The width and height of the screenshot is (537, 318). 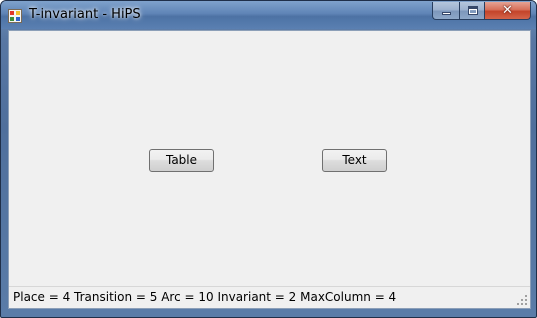 I want to click on table-button: Table, so click(x=181, y=160).